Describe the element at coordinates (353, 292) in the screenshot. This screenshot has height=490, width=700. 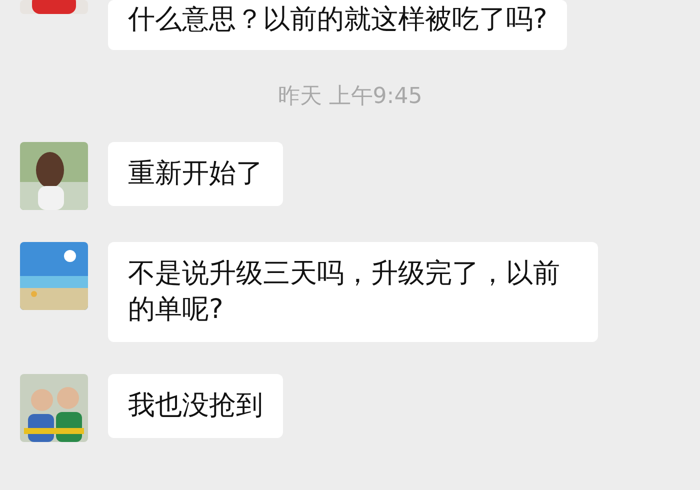
I see `message-bubble: 不是说升级三天吗，升级完了，以前的单呢?` at that location.